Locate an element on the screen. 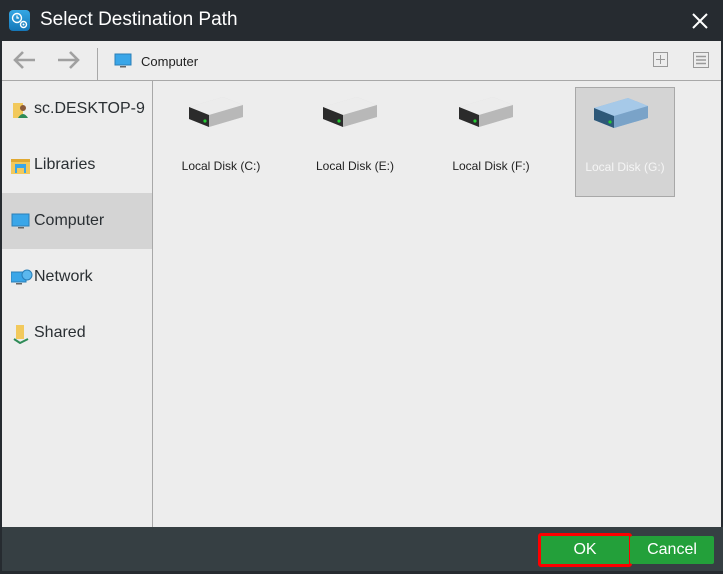  arrow-right-icon is located at coordinates (69, 60).